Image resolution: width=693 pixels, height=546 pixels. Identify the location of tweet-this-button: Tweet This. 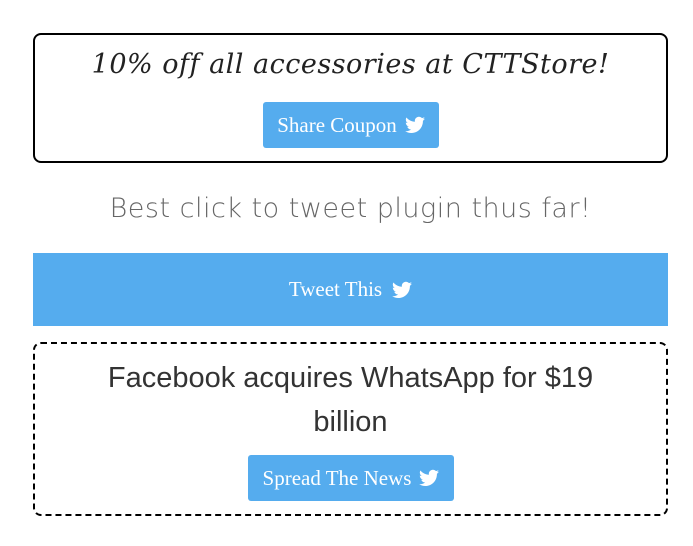
(350, 289).